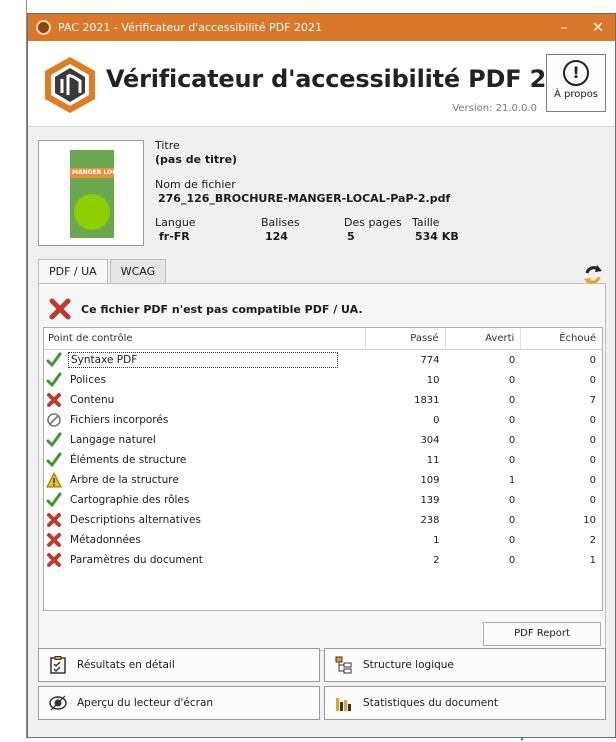 The image size is (616, 742). I want to click on table-row: Arbre de la structure 109 1 0, so click(323, 480).